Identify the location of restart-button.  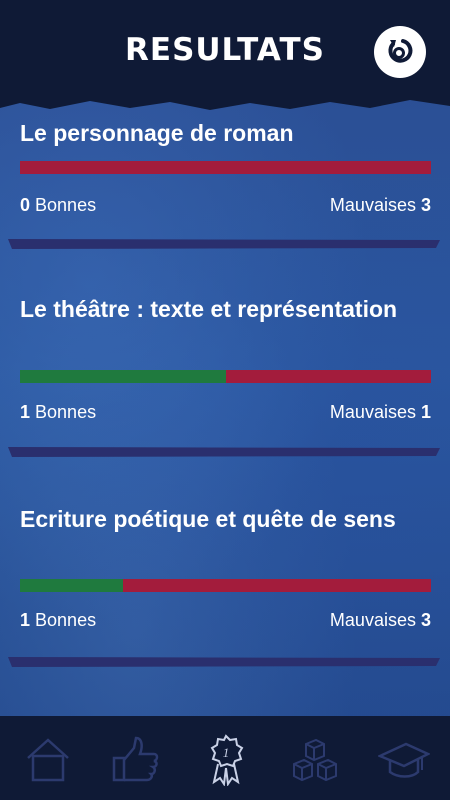
(400, 52).